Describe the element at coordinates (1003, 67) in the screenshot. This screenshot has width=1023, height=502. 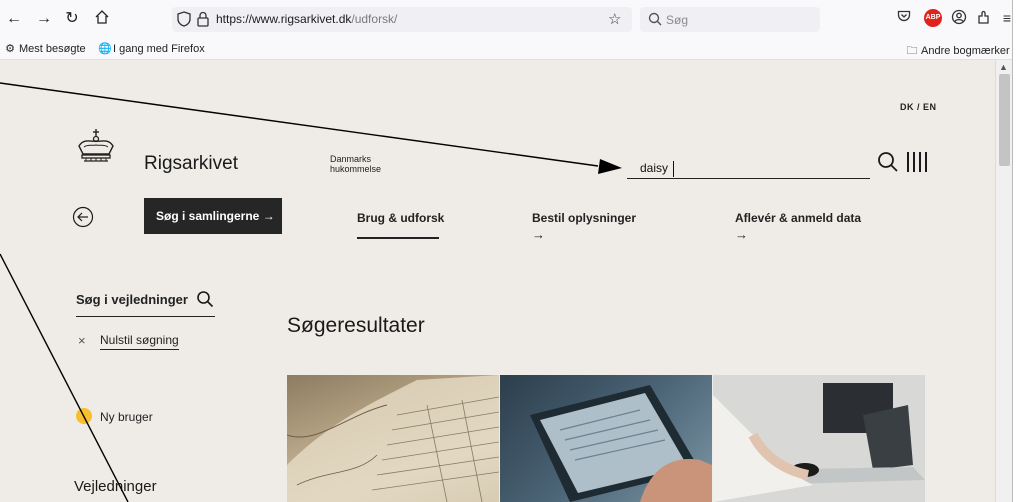
I see `scroll-up-icon: ▲` at that location.